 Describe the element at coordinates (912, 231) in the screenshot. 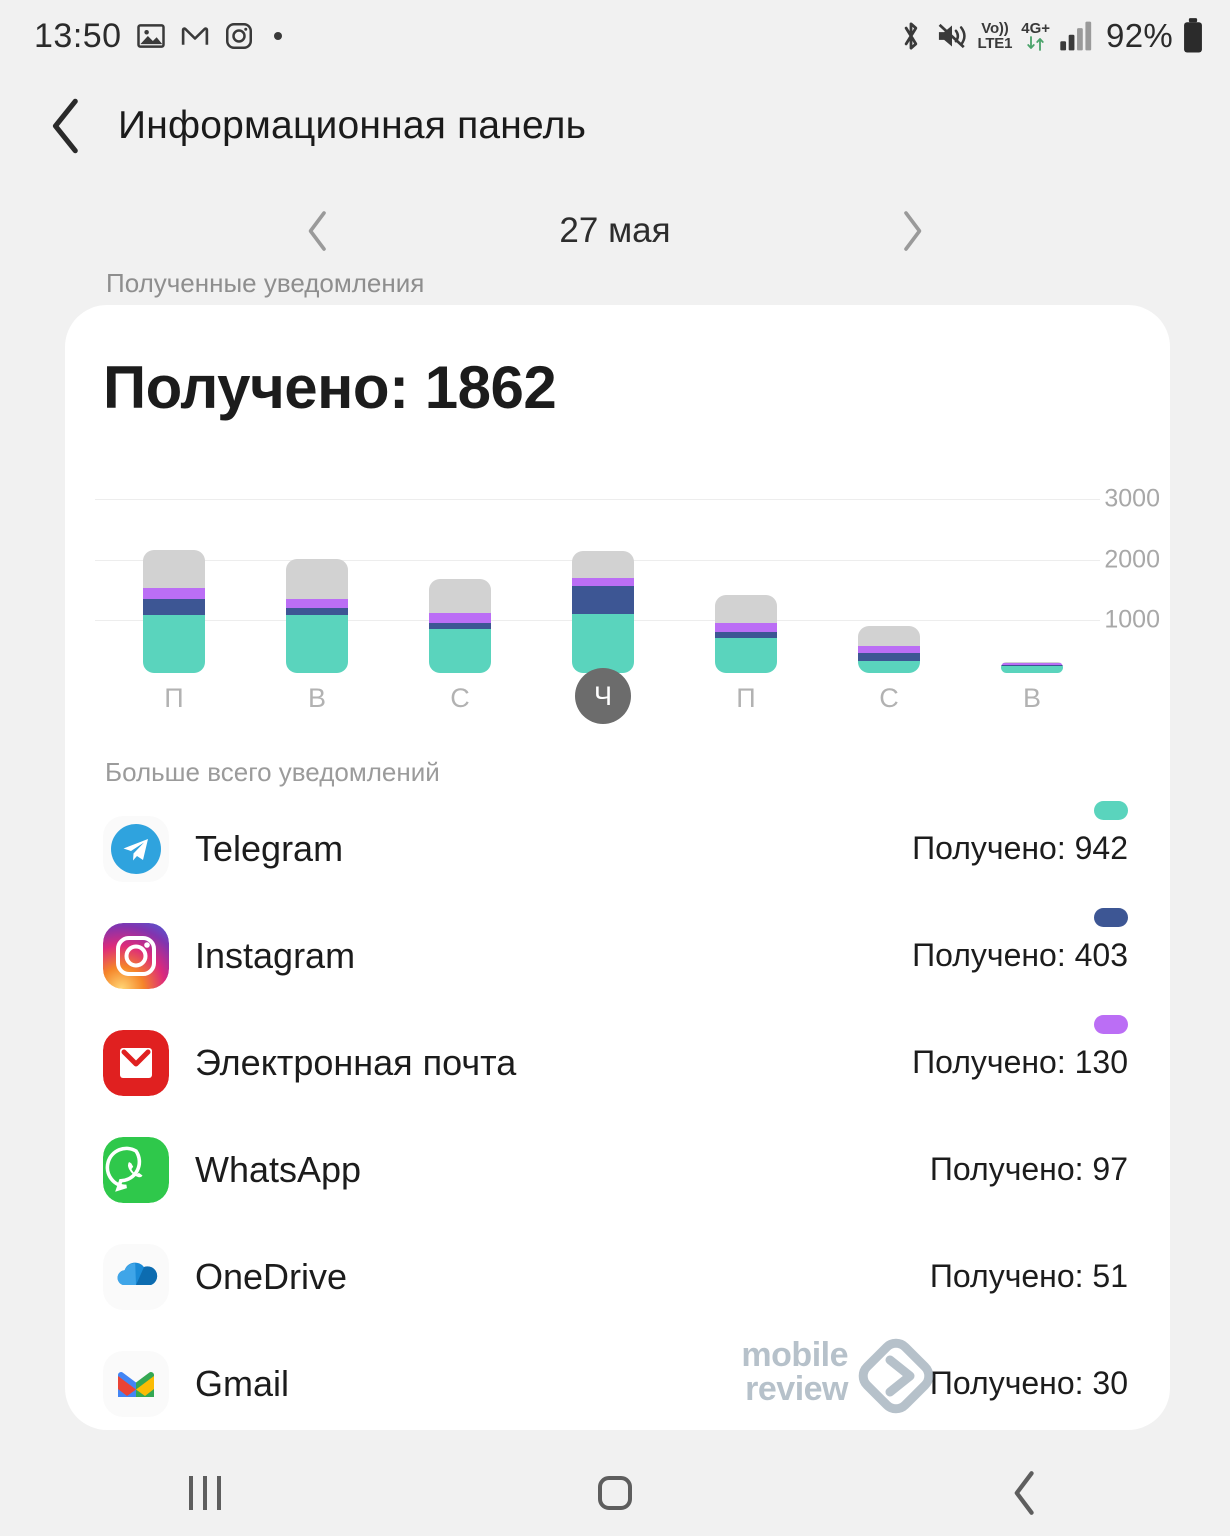

I see `next-day-button` at that location.